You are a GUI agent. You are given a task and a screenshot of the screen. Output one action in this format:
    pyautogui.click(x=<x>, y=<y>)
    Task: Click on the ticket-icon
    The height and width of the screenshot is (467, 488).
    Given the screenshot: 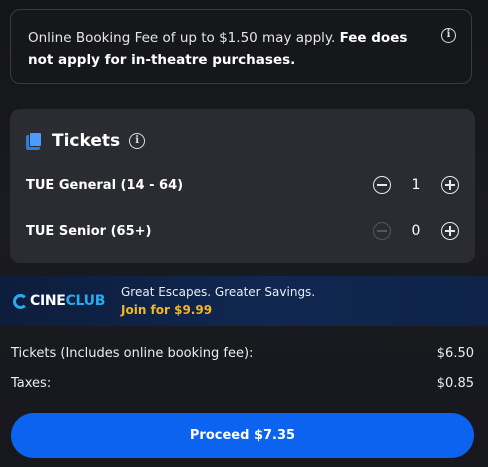 What is the action you would take?
    pyautogui.click(x=34, y=141)
    